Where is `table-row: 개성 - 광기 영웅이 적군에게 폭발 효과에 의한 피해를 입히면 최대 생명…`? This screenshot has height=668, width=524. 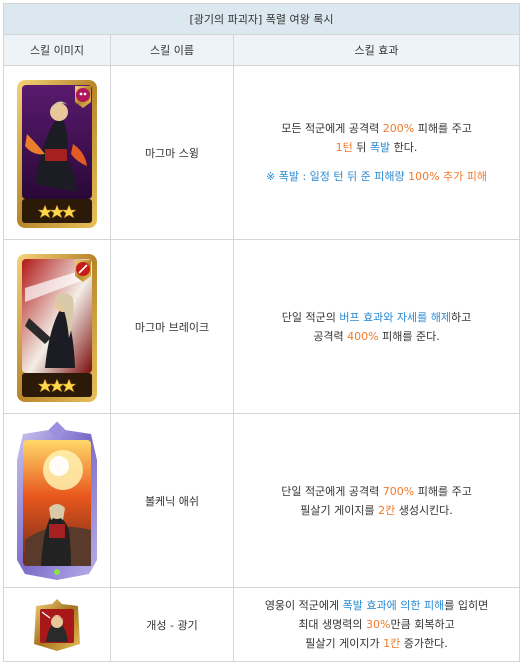 table-row: 개성 - 광기 영웅이 적군에게 폭발 효과에 의한 피해를 입히면 최대 생명… is located at coordinates (262, 624).